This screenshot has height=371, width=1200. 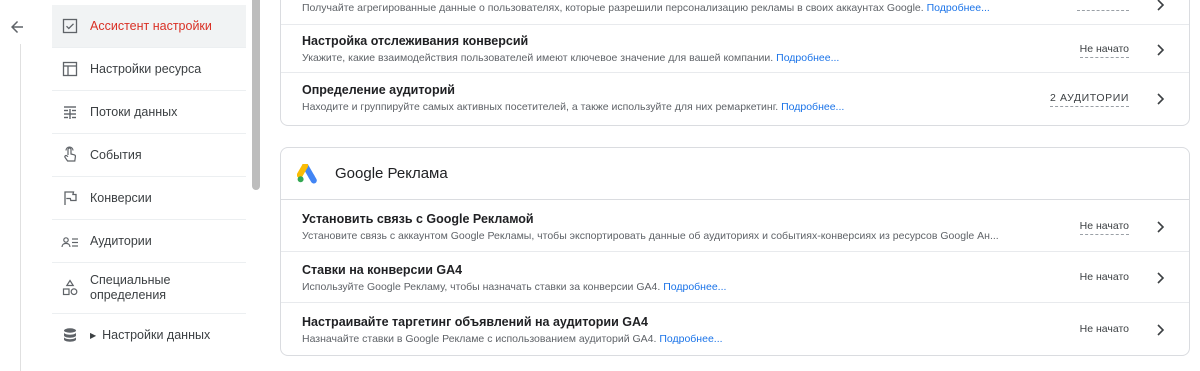 I want to click on card-header: Google Реклама, so click(x=735, y=174).